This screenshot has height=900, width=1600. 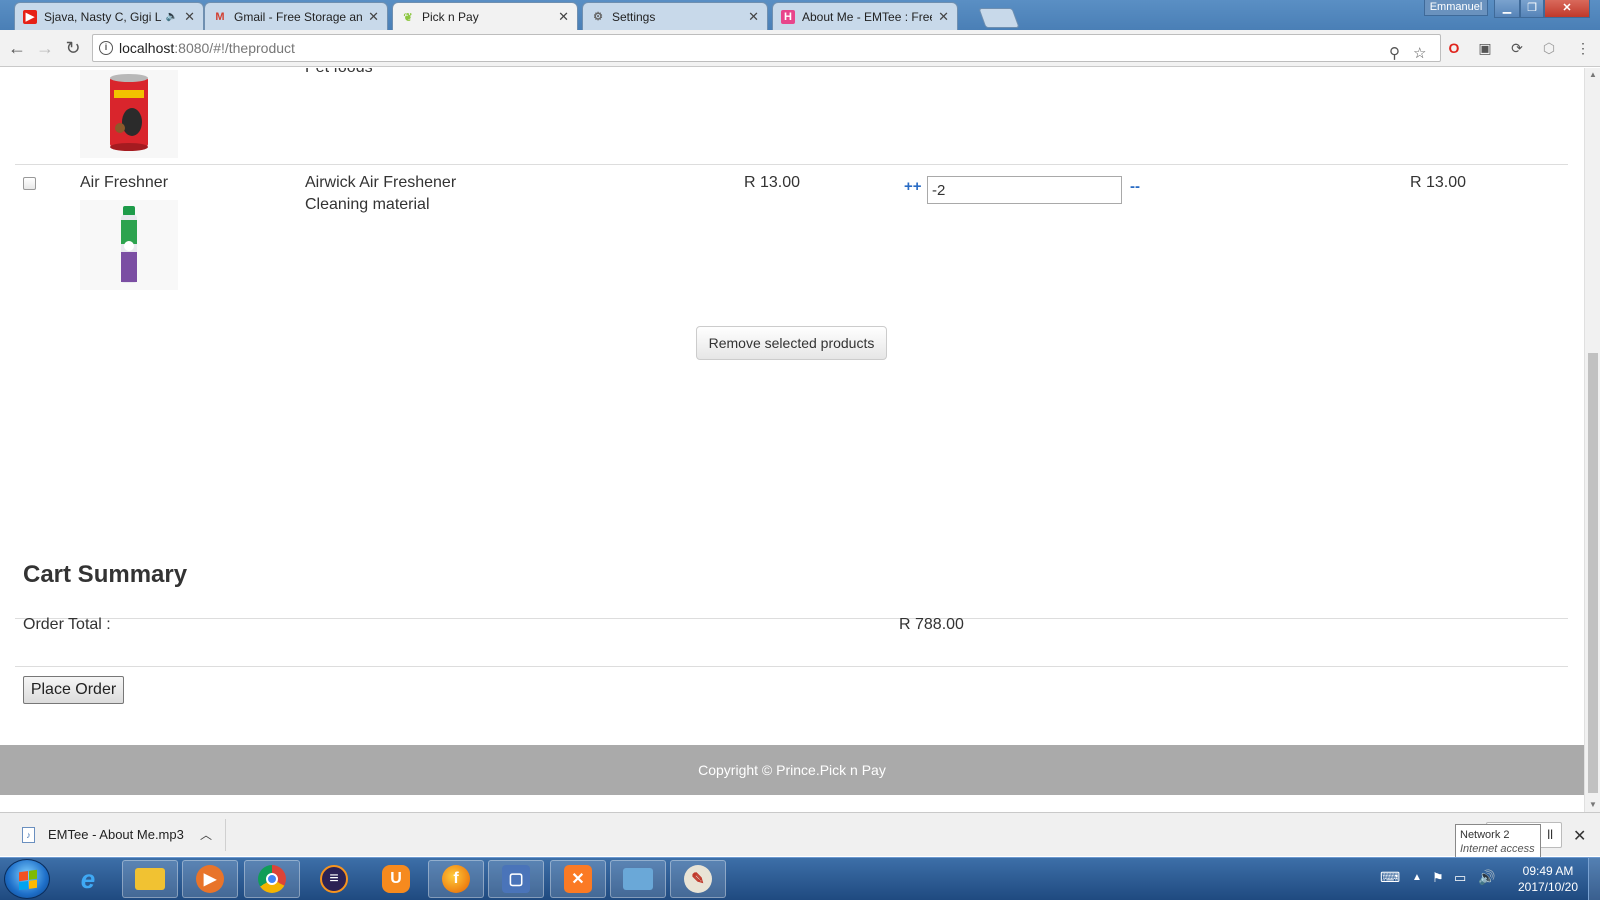 I want to click on tab-youtube: ▶ Sjava, Nasty C, Gigi La 🔈 ✕, so click(x=109, y=16).